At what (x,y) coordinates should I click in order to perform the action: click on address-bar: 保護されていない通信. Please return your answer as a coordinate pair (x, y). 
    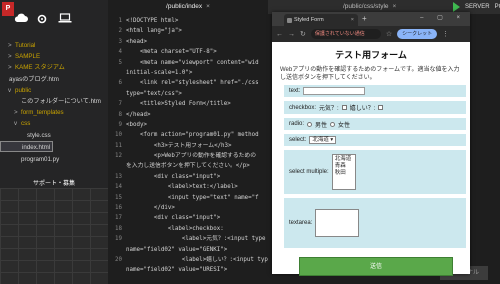
    Looking at the image, I should click on (345, 34).